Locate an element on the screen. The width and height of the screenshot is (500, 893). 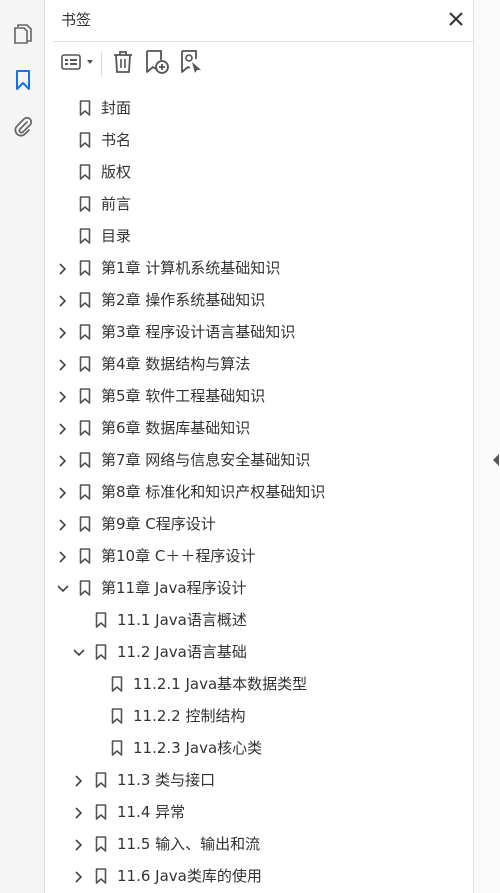
bookmark-label: 第10章 C＋＋程序设计 is located at coordinates (178, 556).